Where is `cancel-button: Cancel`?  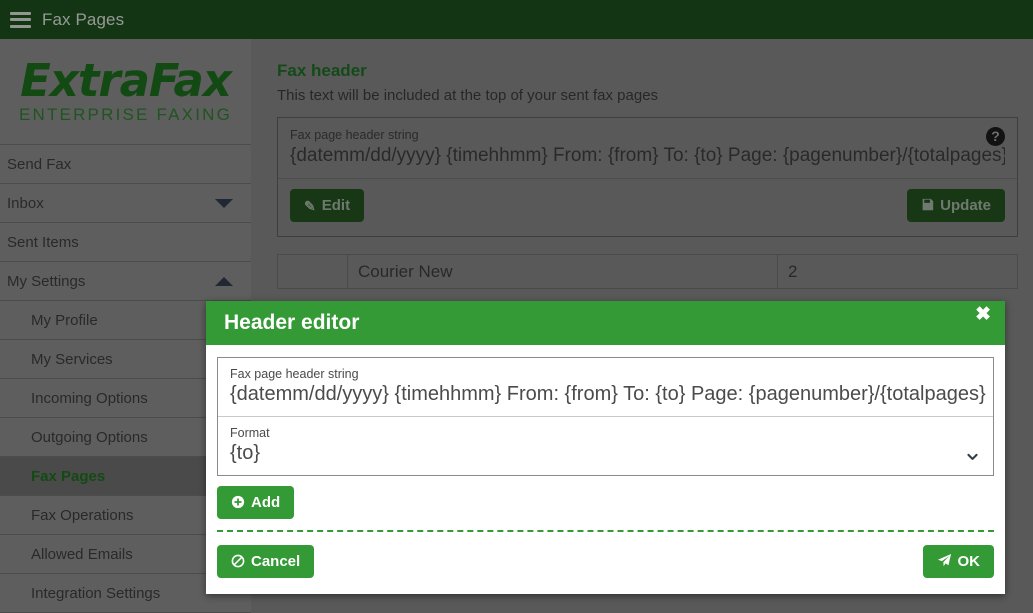 cancel-button: Cancel is located at coordinates (266, 561).